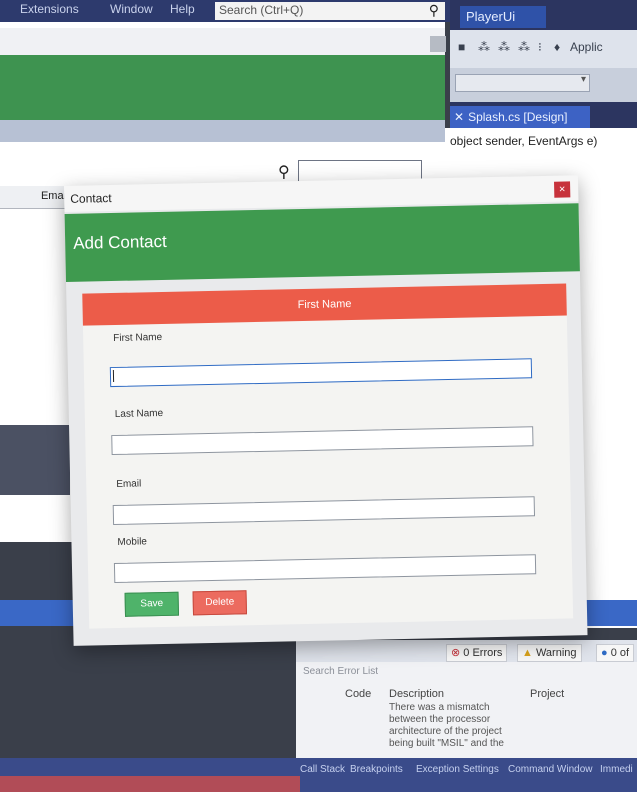 The width and height of the screenshot is (637, 792). Describe the element at coordinates (322, 441) in the screenshot. I see `last-name-input` at that location.